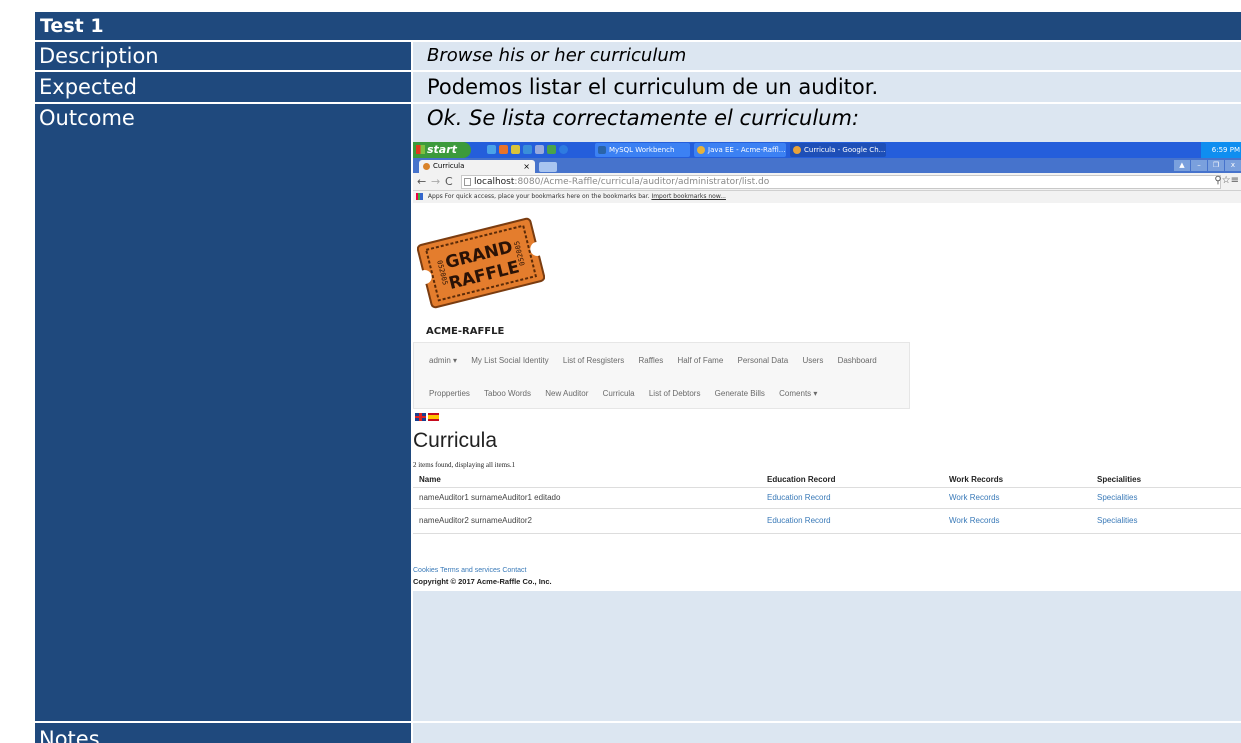 This screenshot has width=1241, height=743. Describe the element at coordinates (763, 360) in the screenshot. I see `menu-item: Personal Data` at that location.